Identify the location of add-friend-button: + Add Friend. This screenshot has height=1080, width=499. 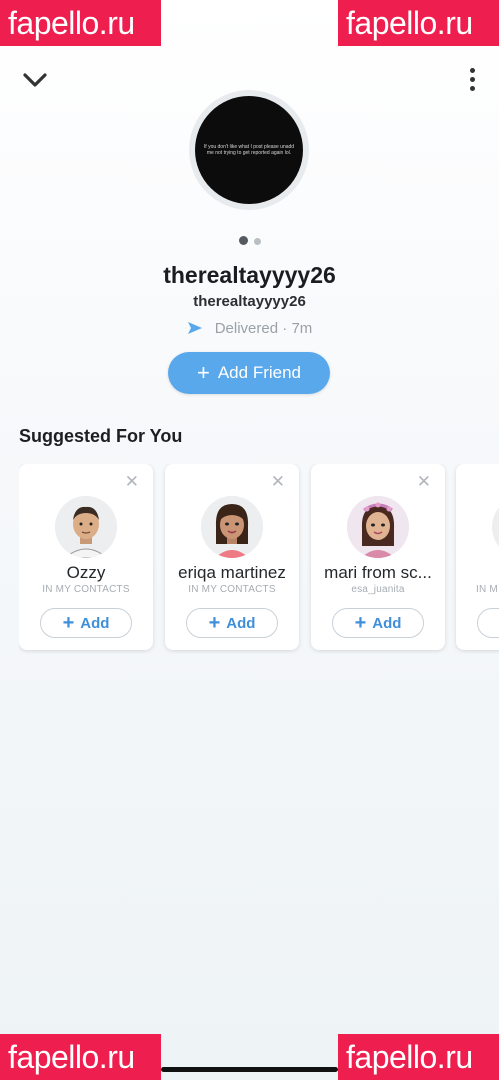
(249, 373).